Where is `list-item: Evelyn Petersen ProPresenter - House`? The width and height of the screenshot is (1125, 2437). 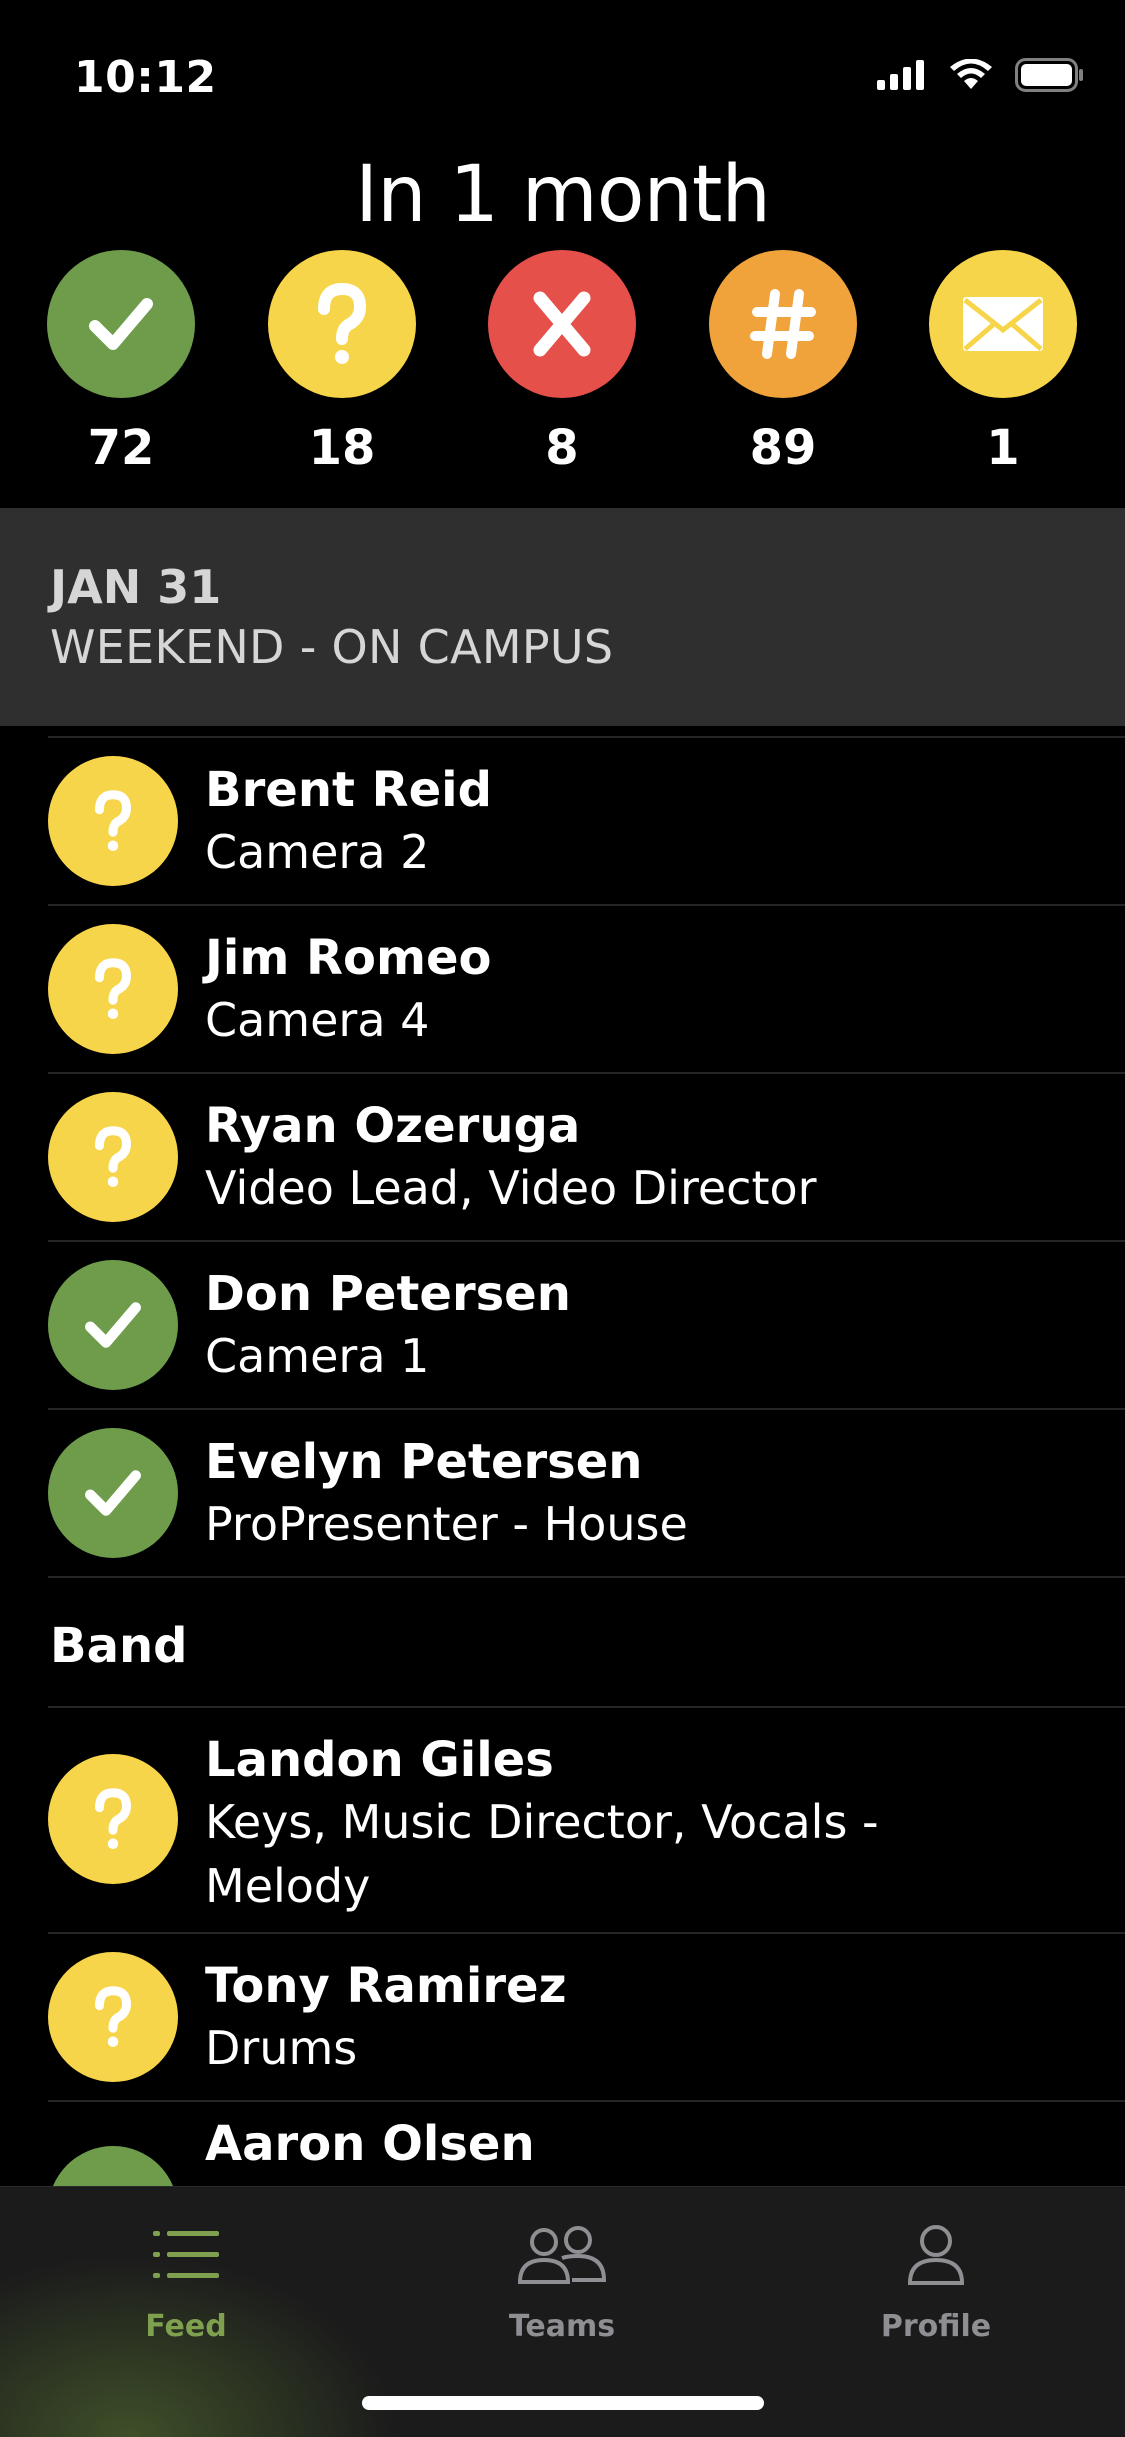
list-item: Evelyn Petersen ProPresenter - House is located at coordinates (562, 1493).